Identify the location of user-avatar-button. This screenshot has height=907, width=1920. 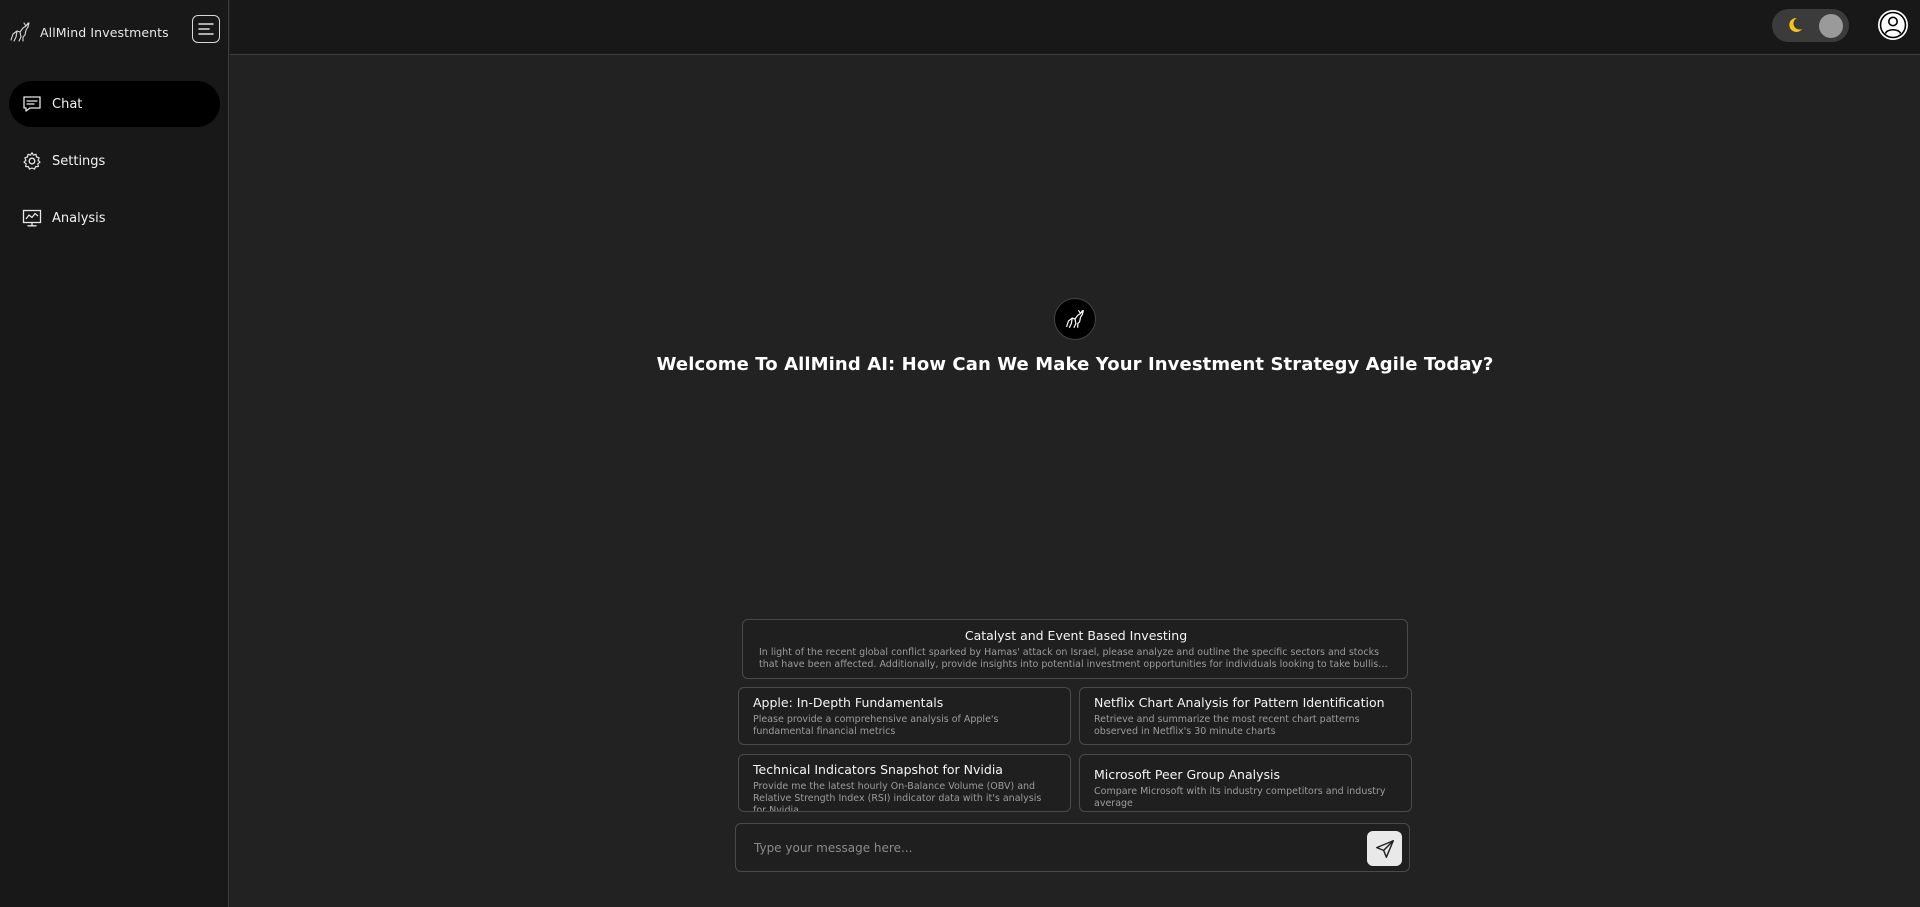
(1893, 25).